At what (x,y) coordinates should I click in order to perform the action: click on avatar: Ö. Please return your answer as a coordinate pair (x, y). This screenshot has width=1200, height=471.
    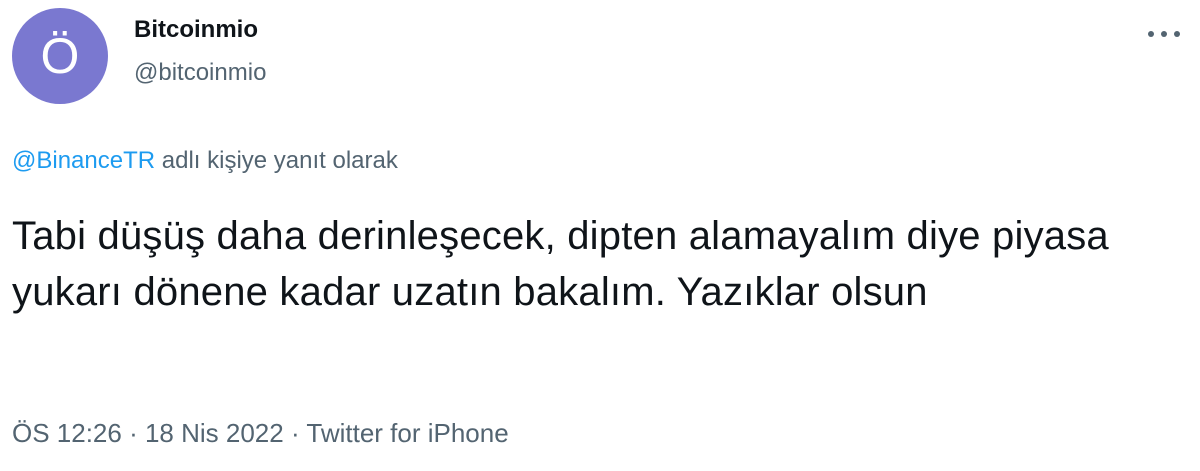
    Looking at the image, I should click on (60, 56).